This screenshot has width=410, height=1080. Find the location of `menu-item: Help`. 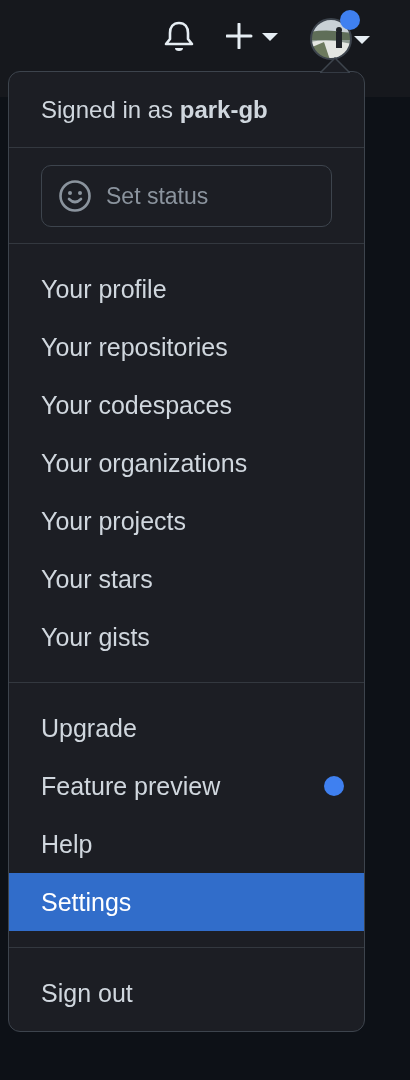

menu-item: Help is located at coordinates (186, 844).